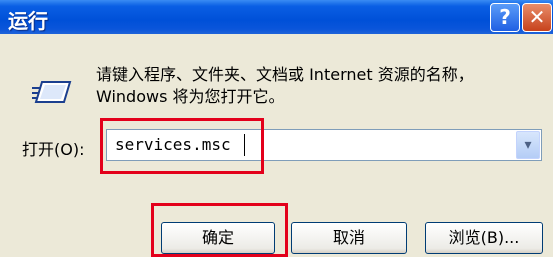 Image resolution: width=553 pixels, height=257 pixels. Describe the element at coordinates (349, 238) in the screenshot. I see `cancel-button: 取消` at that location.